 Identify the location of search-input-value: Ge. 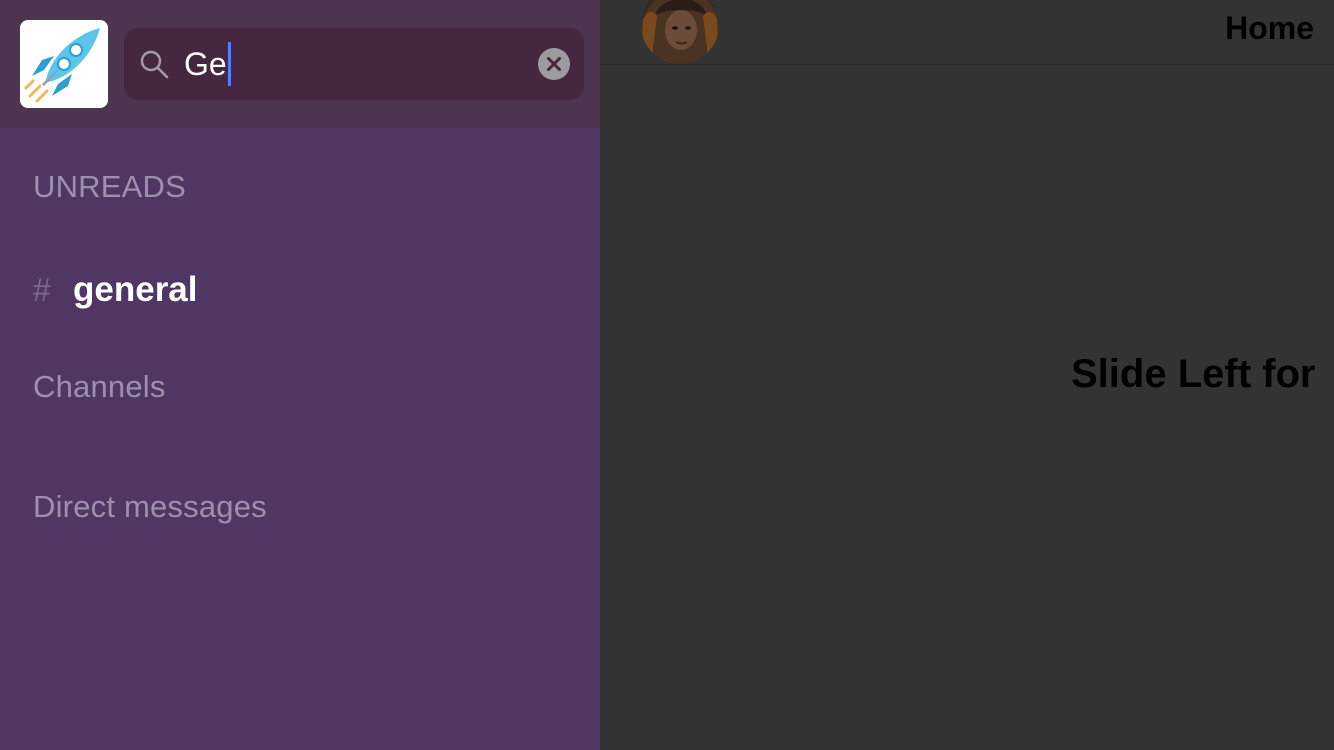
(205, 64).